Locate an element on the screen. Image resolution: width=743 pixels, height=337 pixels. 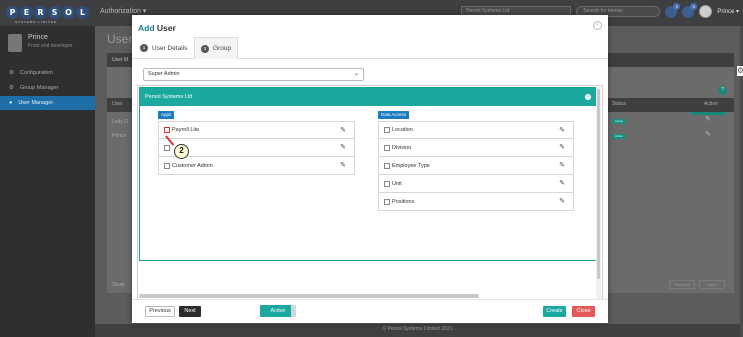
sidebar-profile: Prince Front end developer is located at coordinates (40, 43).